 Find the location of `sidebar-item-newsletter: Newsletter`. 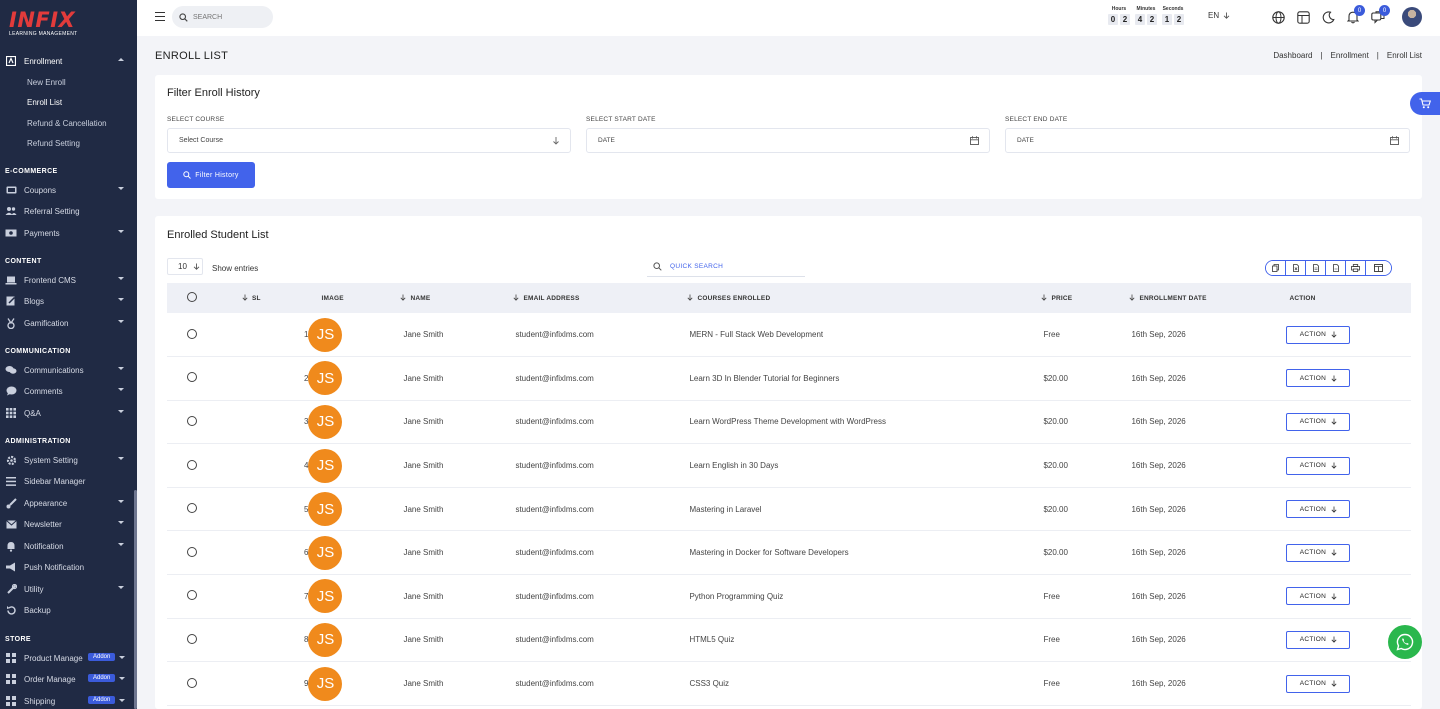

sidebar-item-newsletter: Newsletter is located at coordinates (68, 524).